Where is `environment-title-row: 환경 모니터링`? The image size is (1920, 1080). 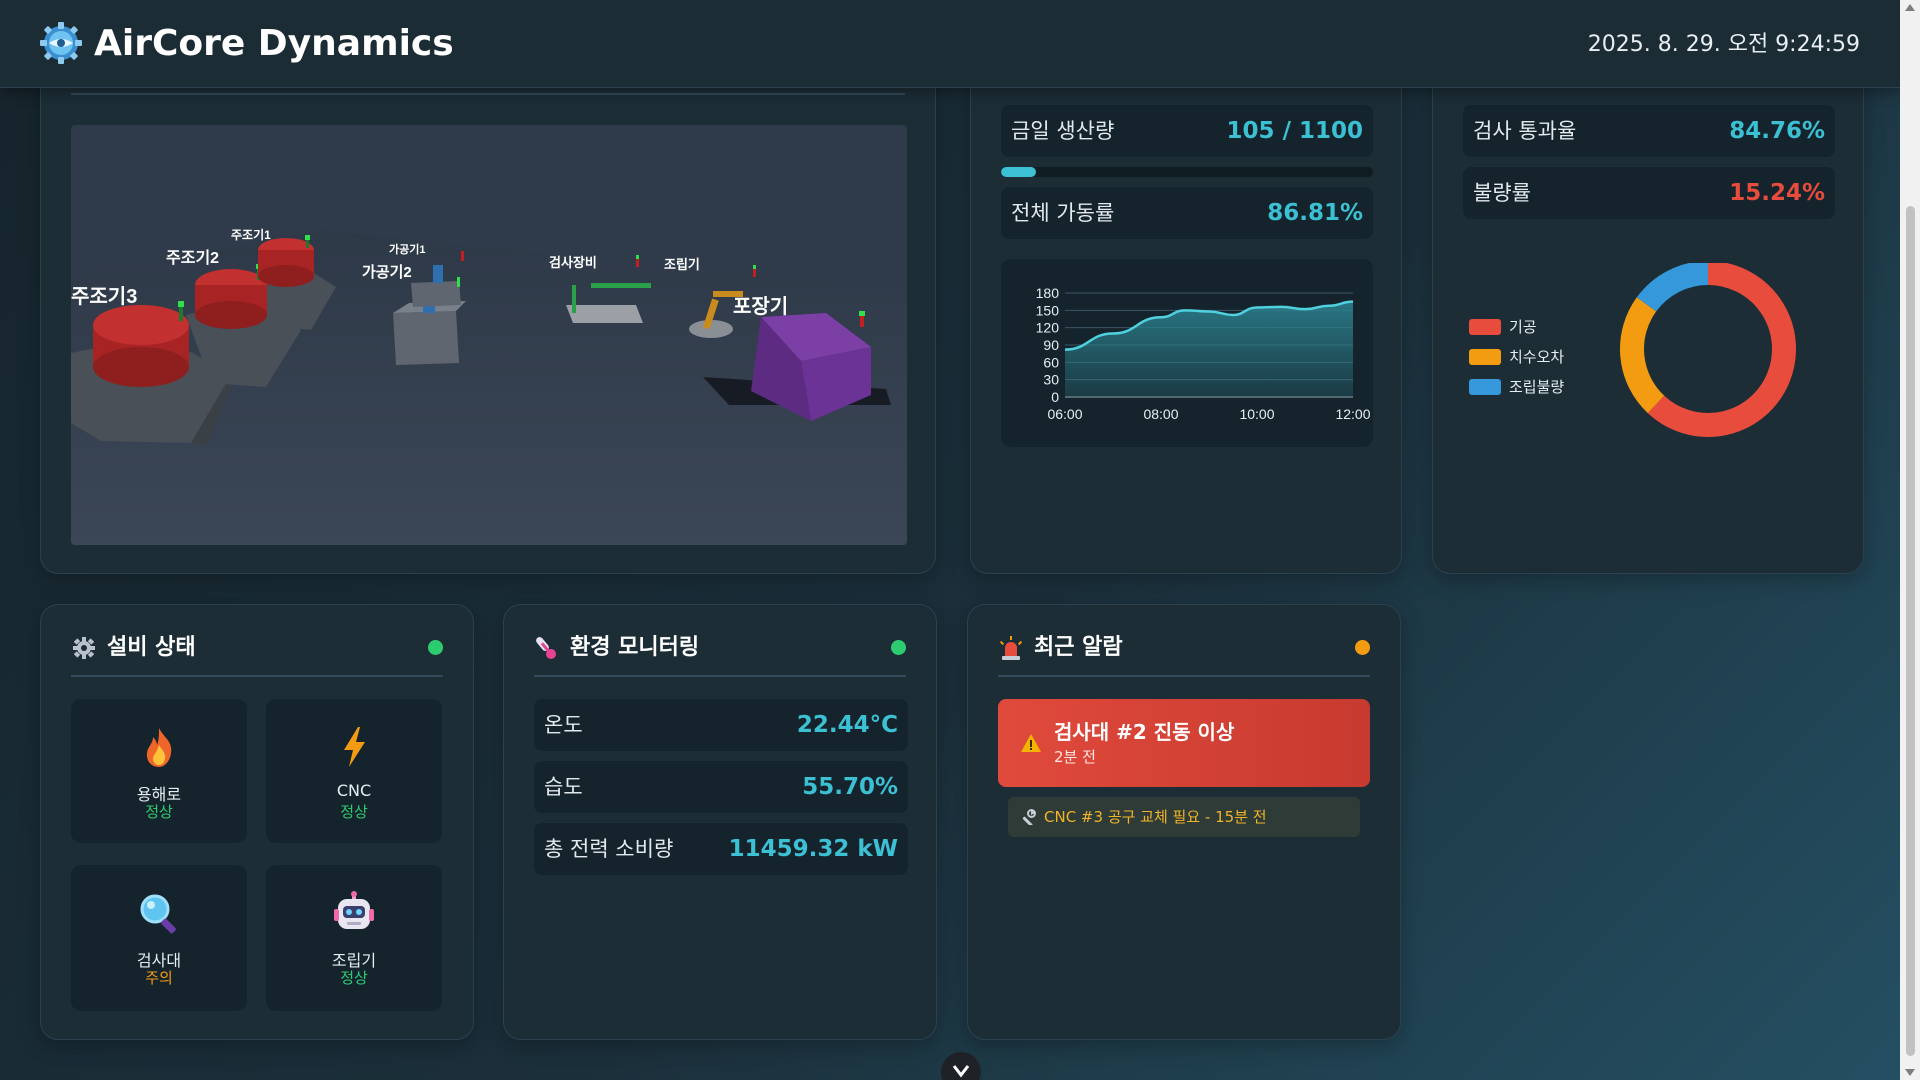 environment-title-row: 환경 모니터링 is located at coordinates (720, 654).